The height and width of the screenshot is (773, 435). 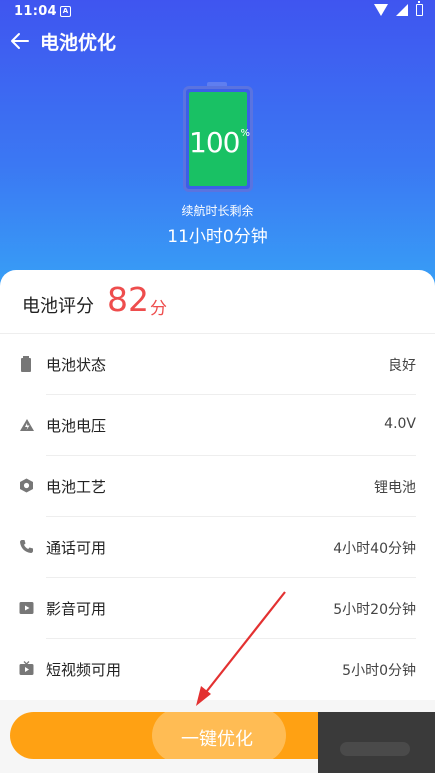 I want to click on info-label: 电池电压, so click(x=76, y=426).